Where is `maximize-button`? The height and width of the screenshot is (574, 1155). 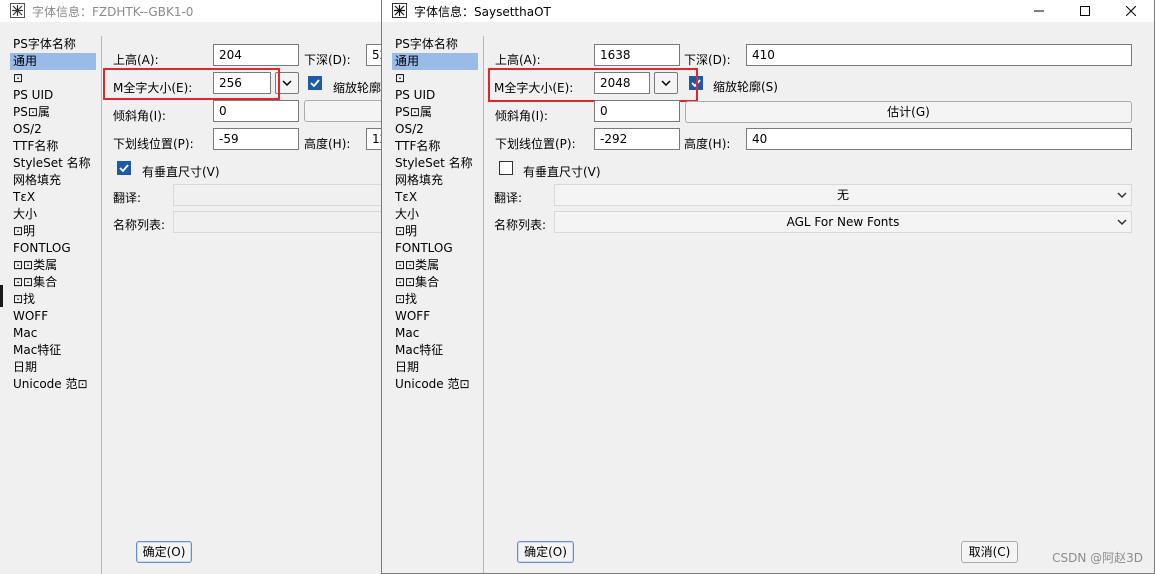
maximize-button is located at coordinates (1085, 11).